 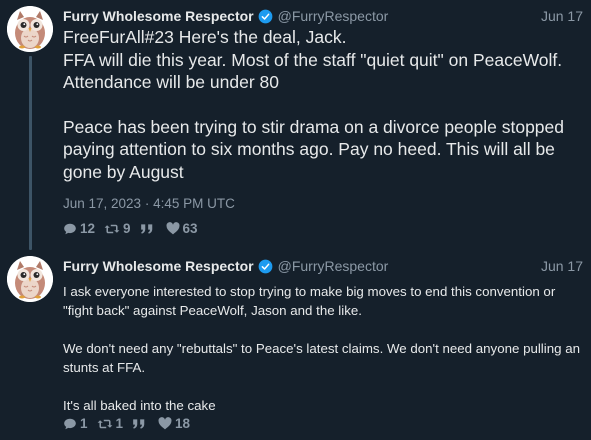 I want to click on retweet-count: 9, so click(x=127, y=228).